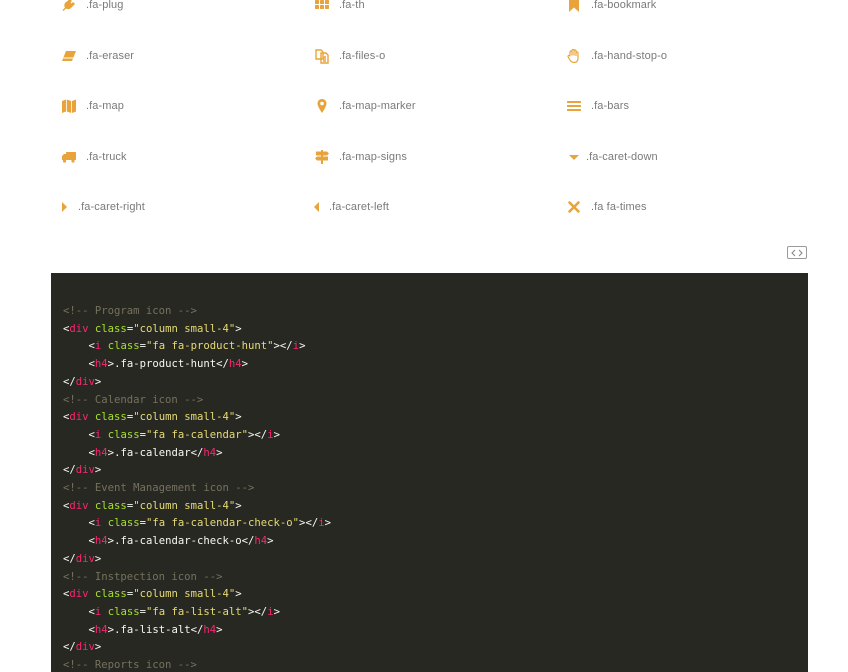 This screenshot has height=672, width=848. I want to click on icon-item-eraser: .fa-eraser, so click(97, 56).